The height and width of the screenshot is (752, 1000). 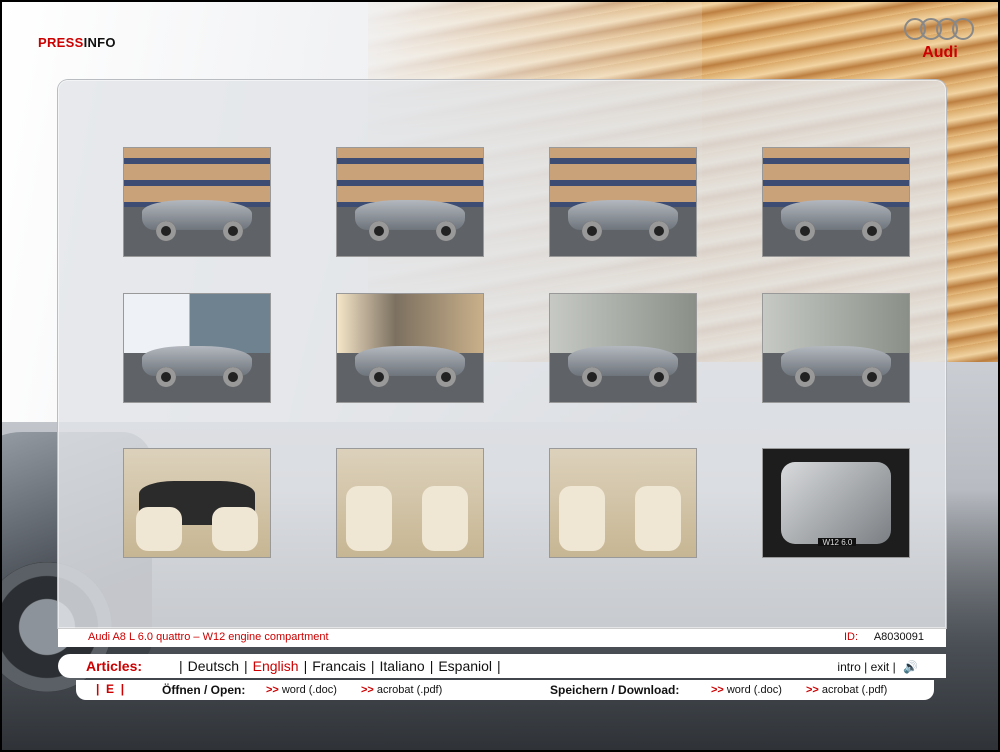 I want to click on language-italiano: Italiano, so click(x=402, y=666).